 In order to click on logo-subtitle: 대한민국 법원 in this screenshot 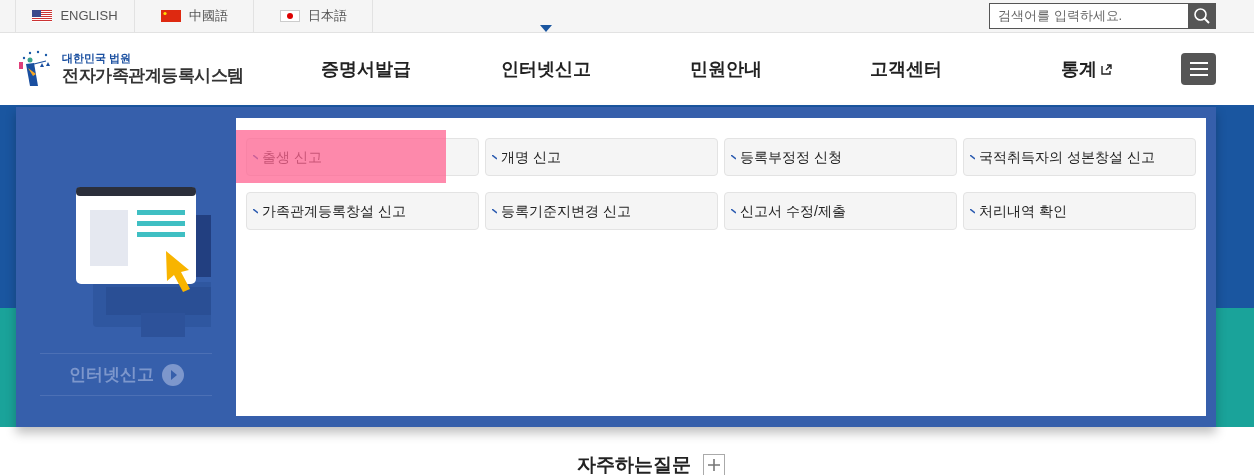, I will do `click(97, 58)`.